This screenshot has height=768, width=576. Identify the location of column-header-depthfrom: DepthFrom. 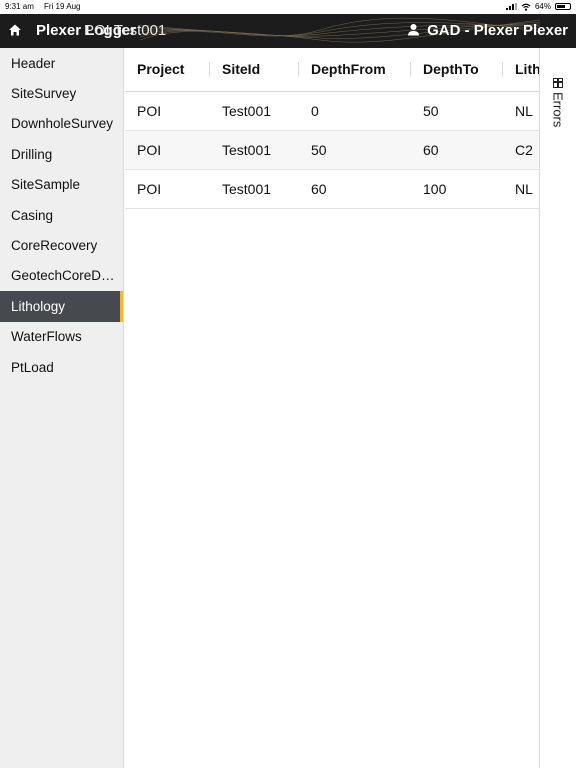
(355, 70).